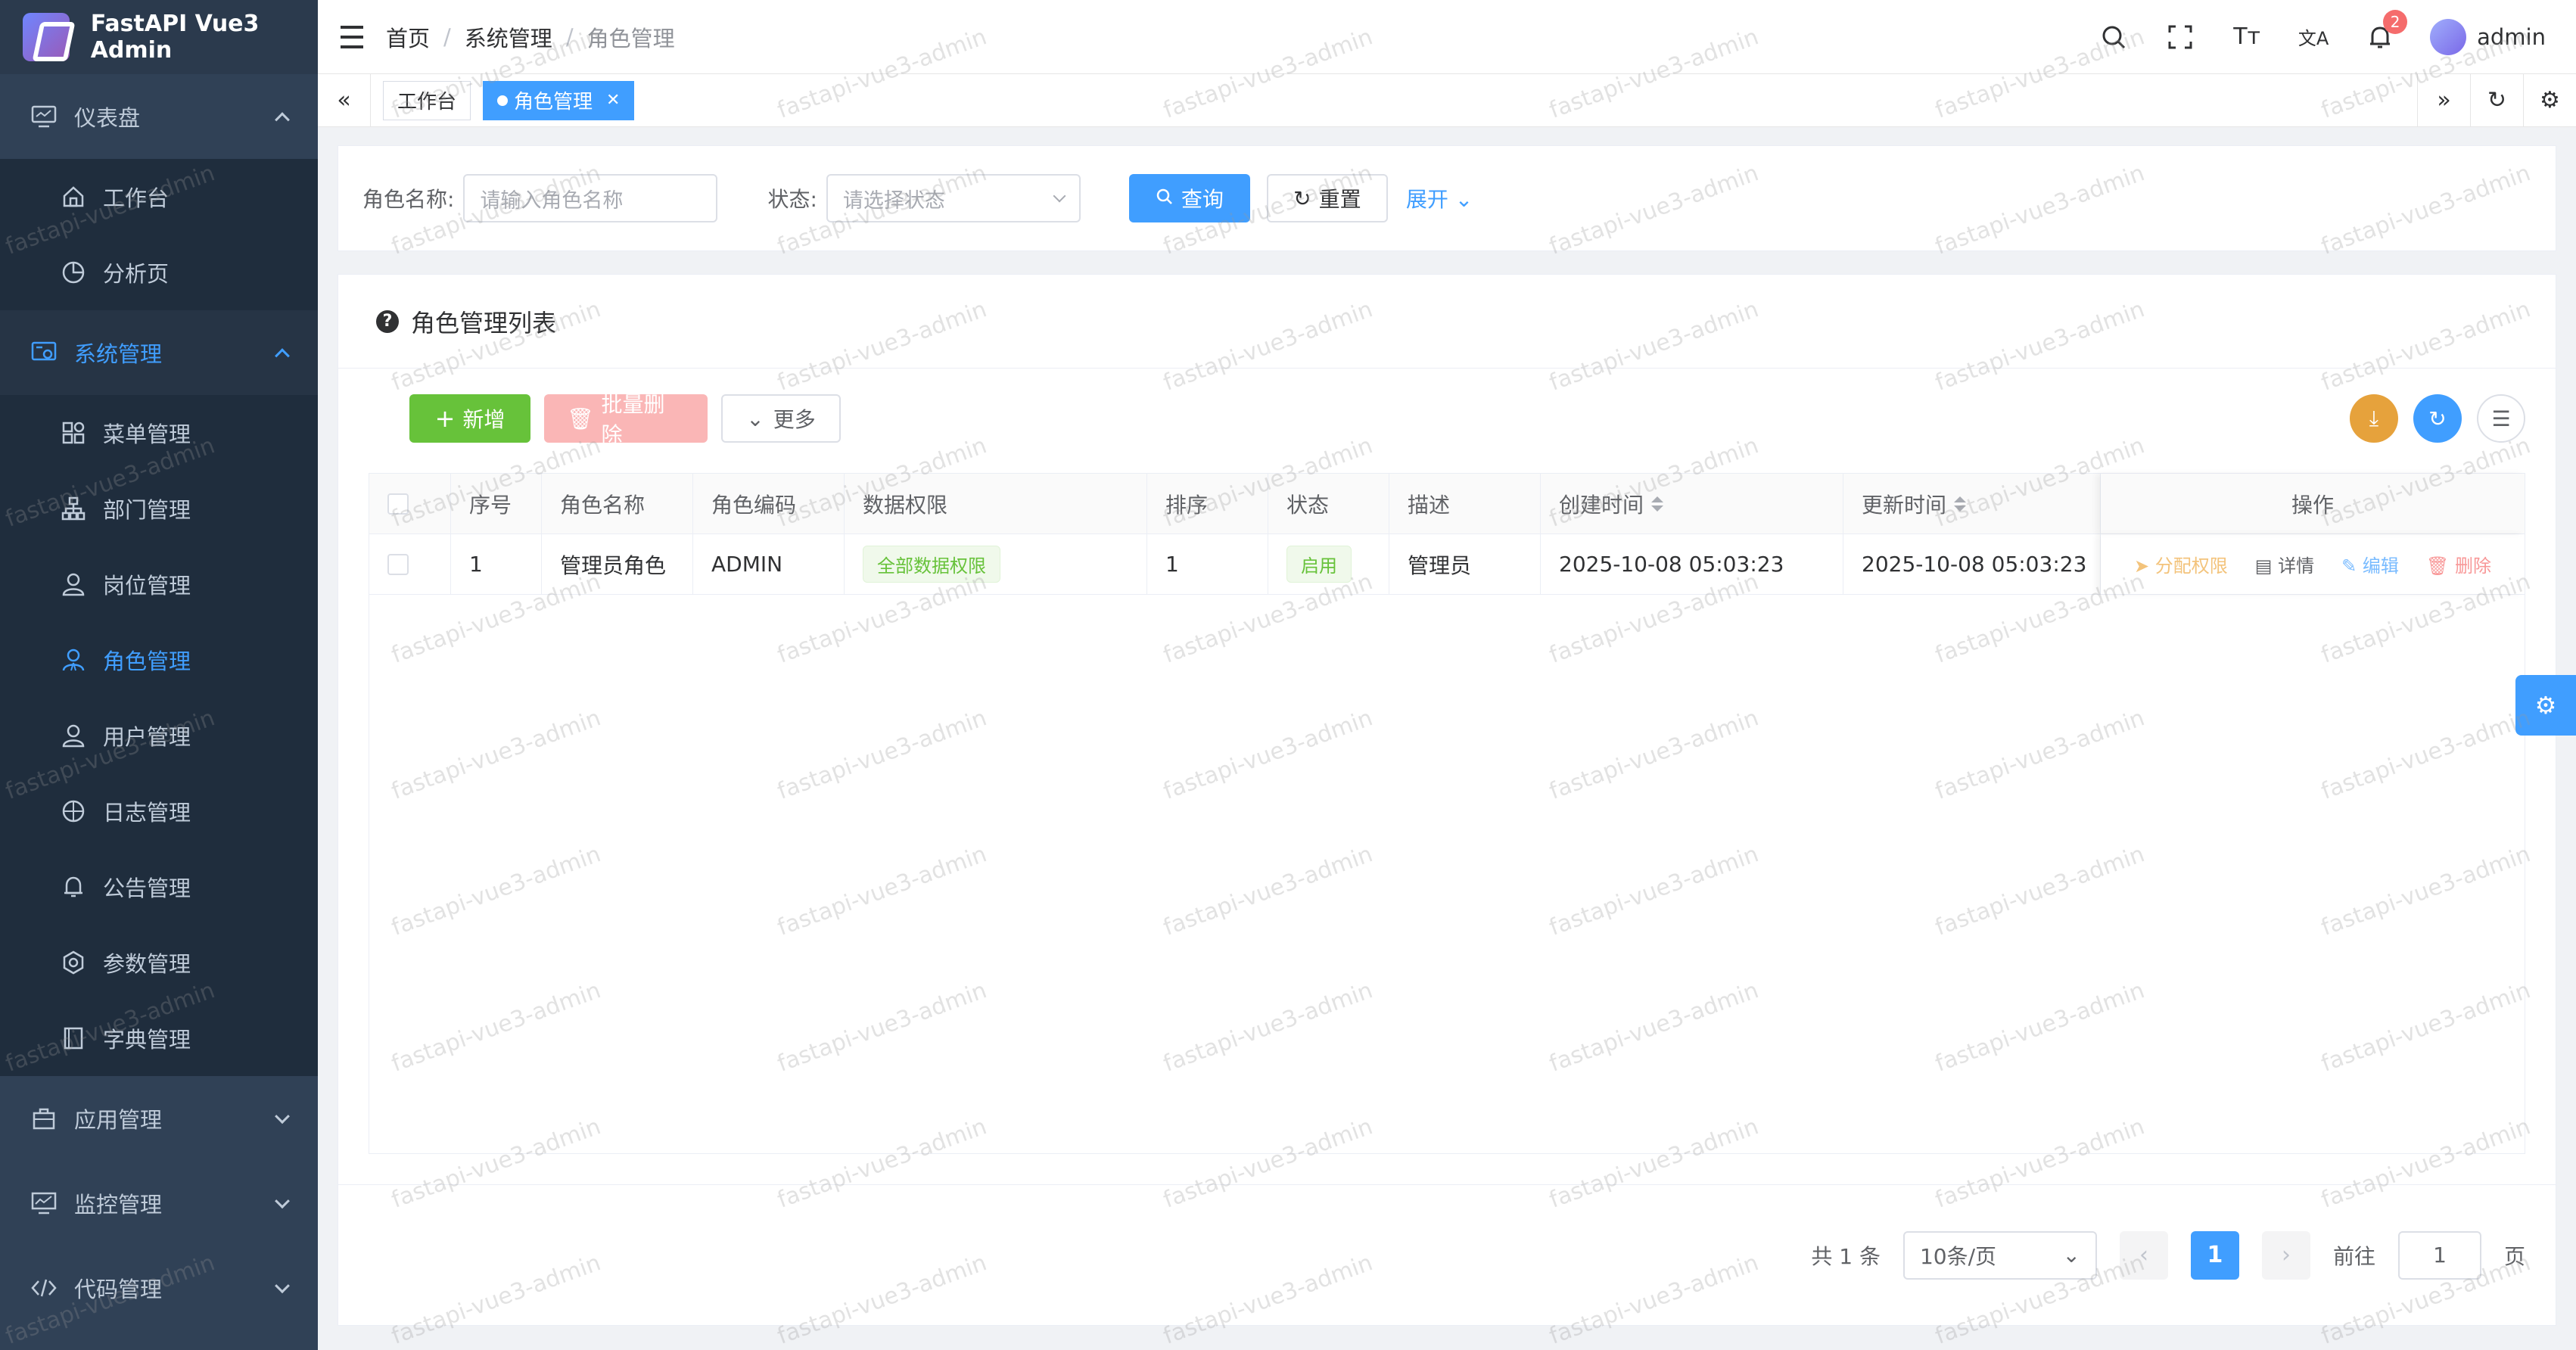  I want to click on sidebar-item-post: 岗位管理, so click(159, 584).